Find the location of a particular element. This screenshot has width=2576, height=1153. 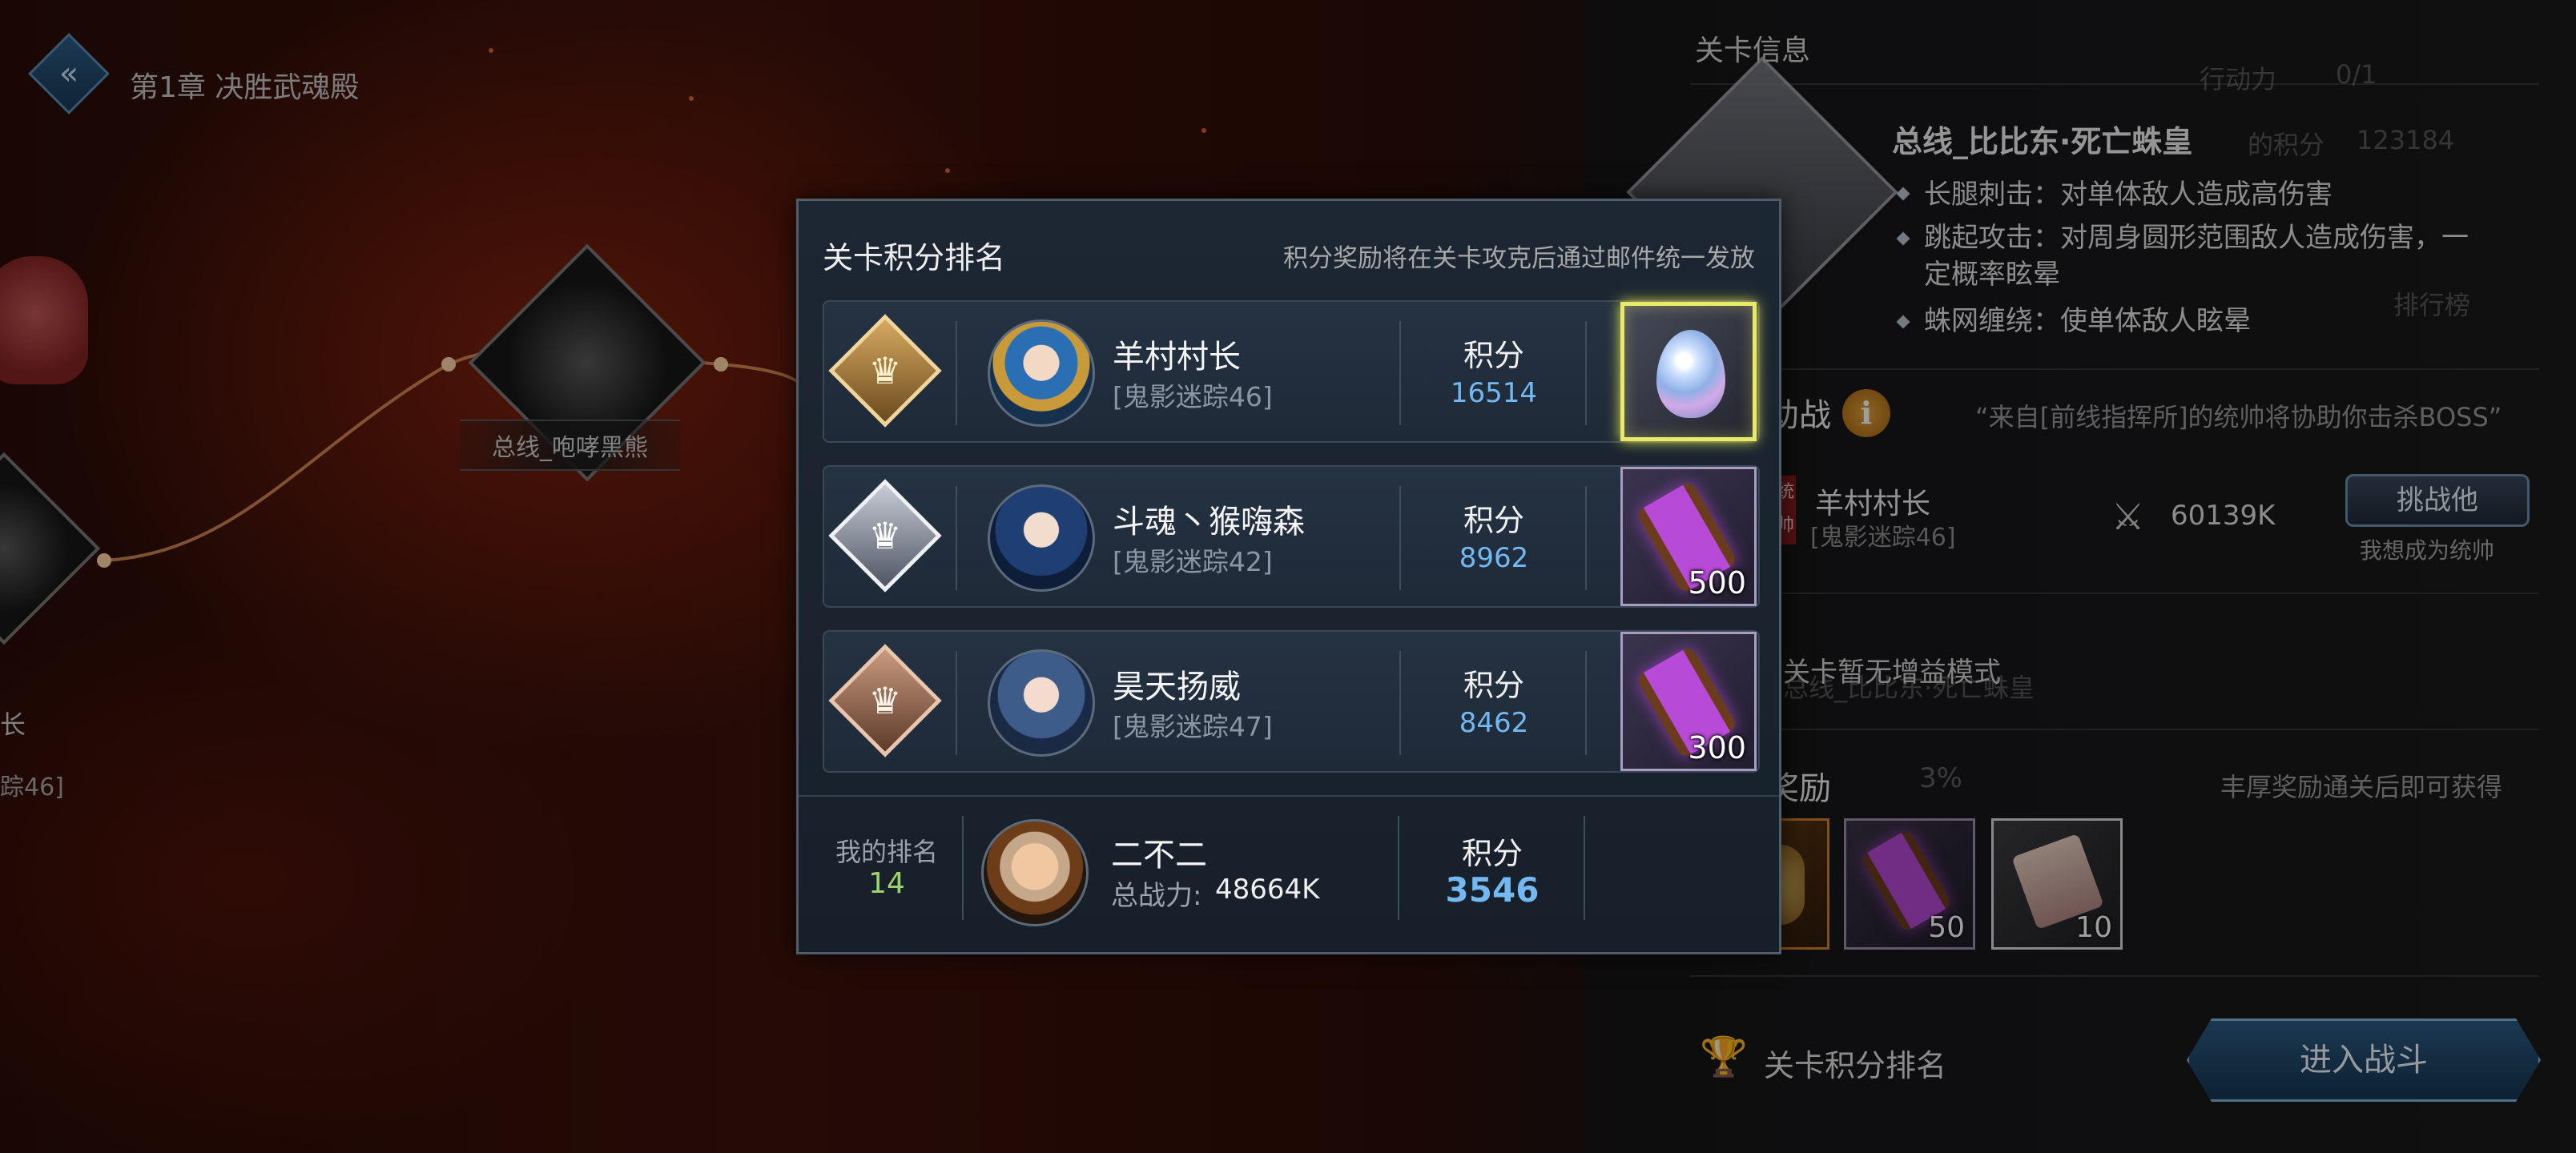

ranking-row: ♛ 斗魂丶猴嗨森 [鬼影迷踪42] 积分 8962 500 is located at coordinates (1291, 536).